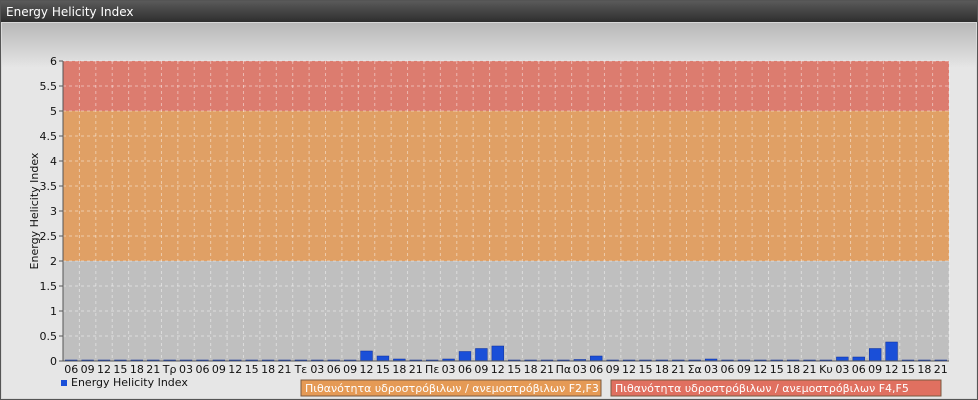  Describe the element at coordinates (53, 311) in the screenshot. I see `y-tick-label: 1` at that location.